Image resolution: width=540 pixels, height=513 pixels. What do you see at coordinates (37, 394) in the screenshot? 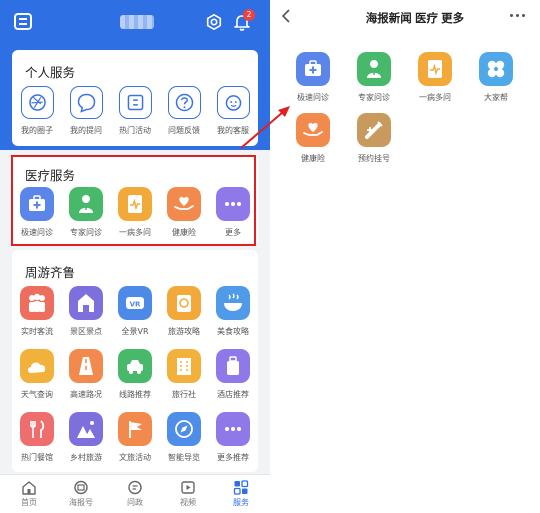
I see `tour-service-label: 天气查询` at bounding box center [37, 394].